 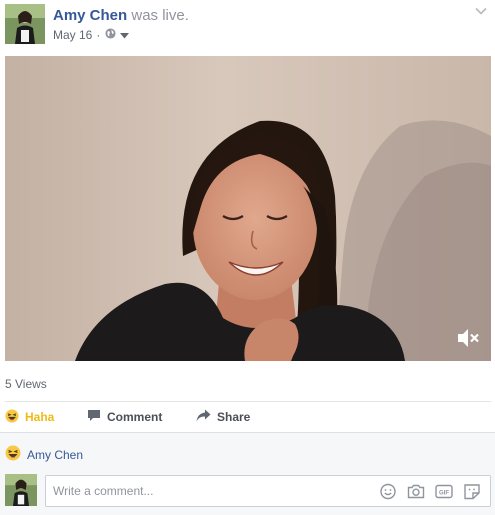 What do you see at coordinates (55, 455) in the screenshot?
I see `reactor-name: Amy Chen` at bounding box center [55, 455].